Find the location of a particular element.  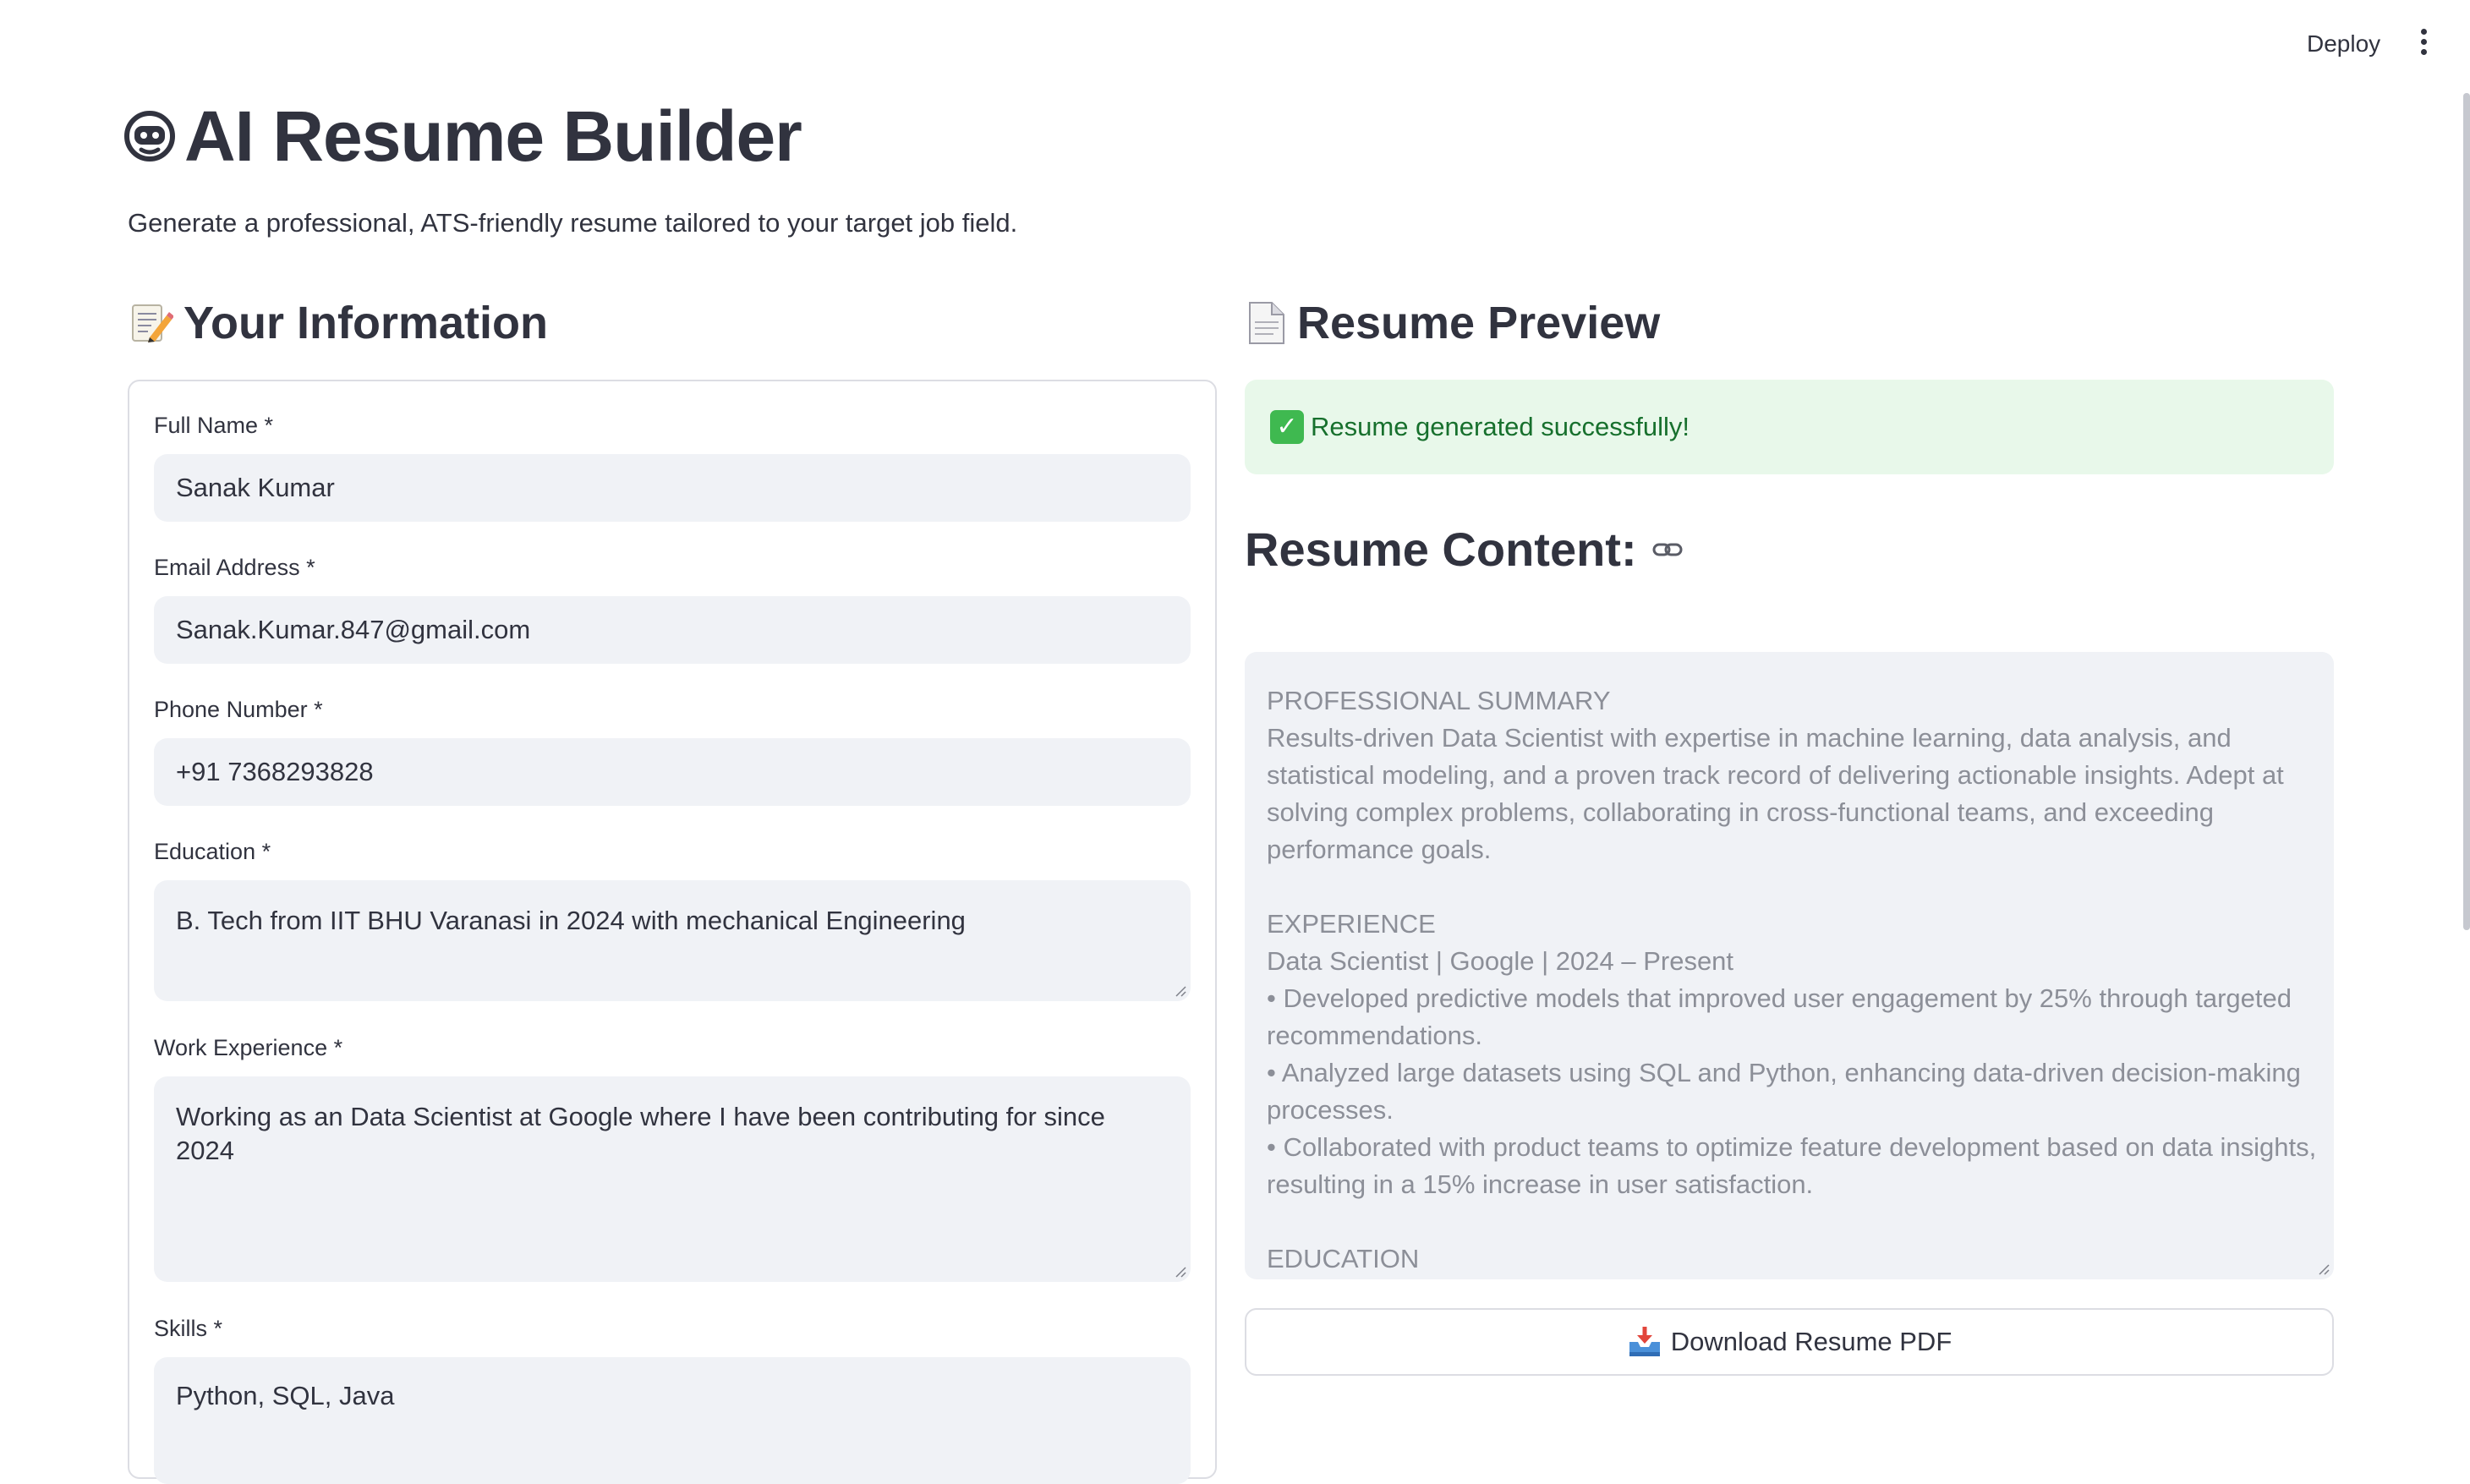

your-information-title: Your Information is located at coordinates (365, 323).